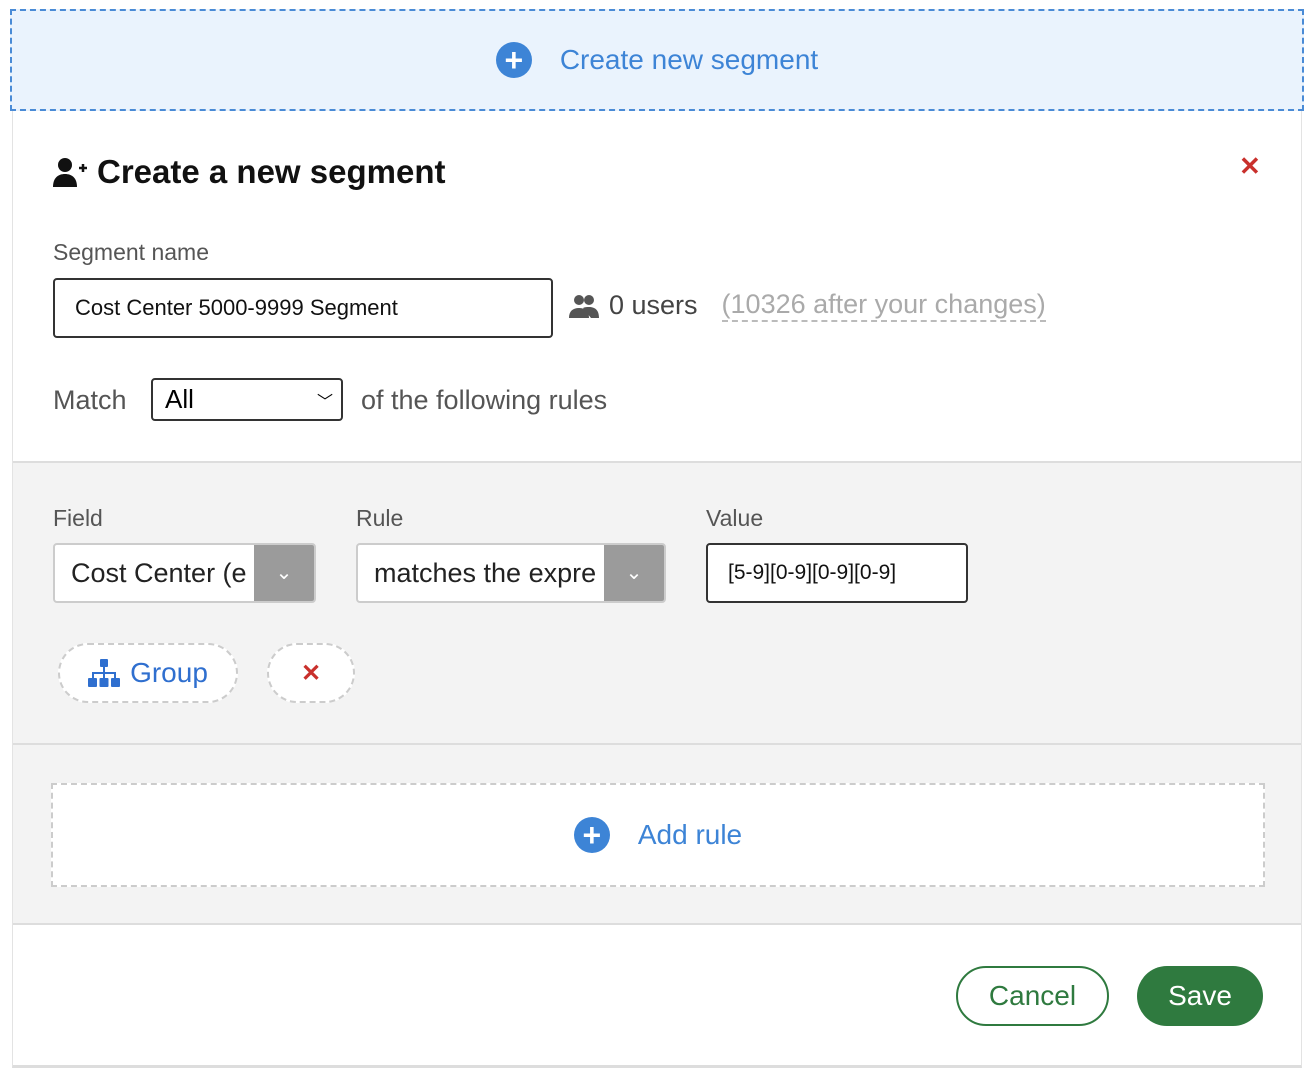 Image resolution: width=1310 pixels, height=1074 pixels. I want to click on users-after-changes: (10326 after your changes), so click(883, 305).